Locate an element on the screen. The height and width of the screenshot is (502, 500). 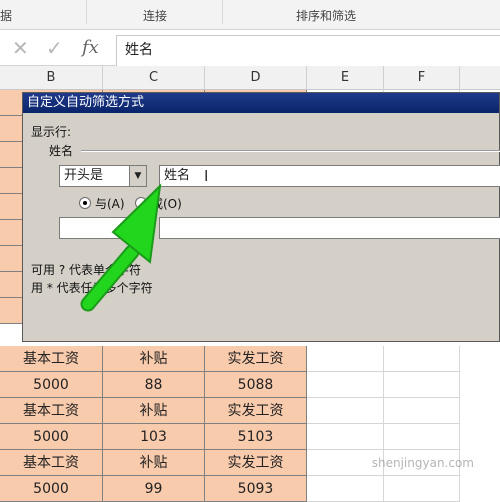
green-arrow-icon is located at coordinates (121, 247).